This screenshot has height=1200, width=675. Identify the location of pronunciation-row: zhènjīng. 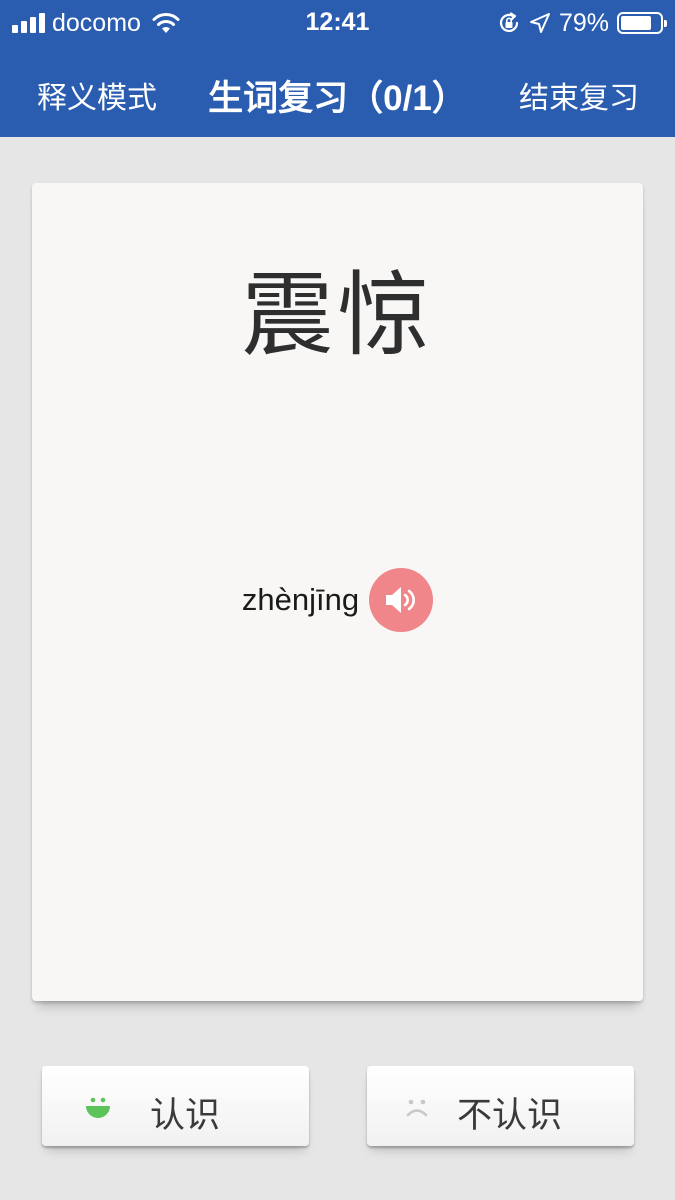
(337, 600).